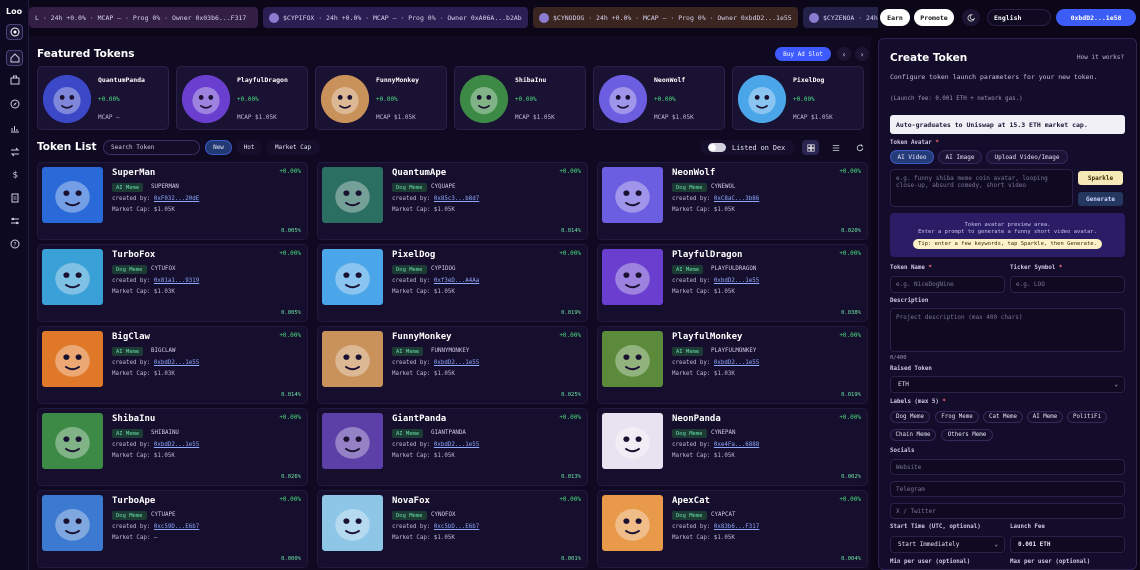 The image size is (1140, 570). I want to click on creator-address-link: 0x81a1...9319, so click(176, 281).